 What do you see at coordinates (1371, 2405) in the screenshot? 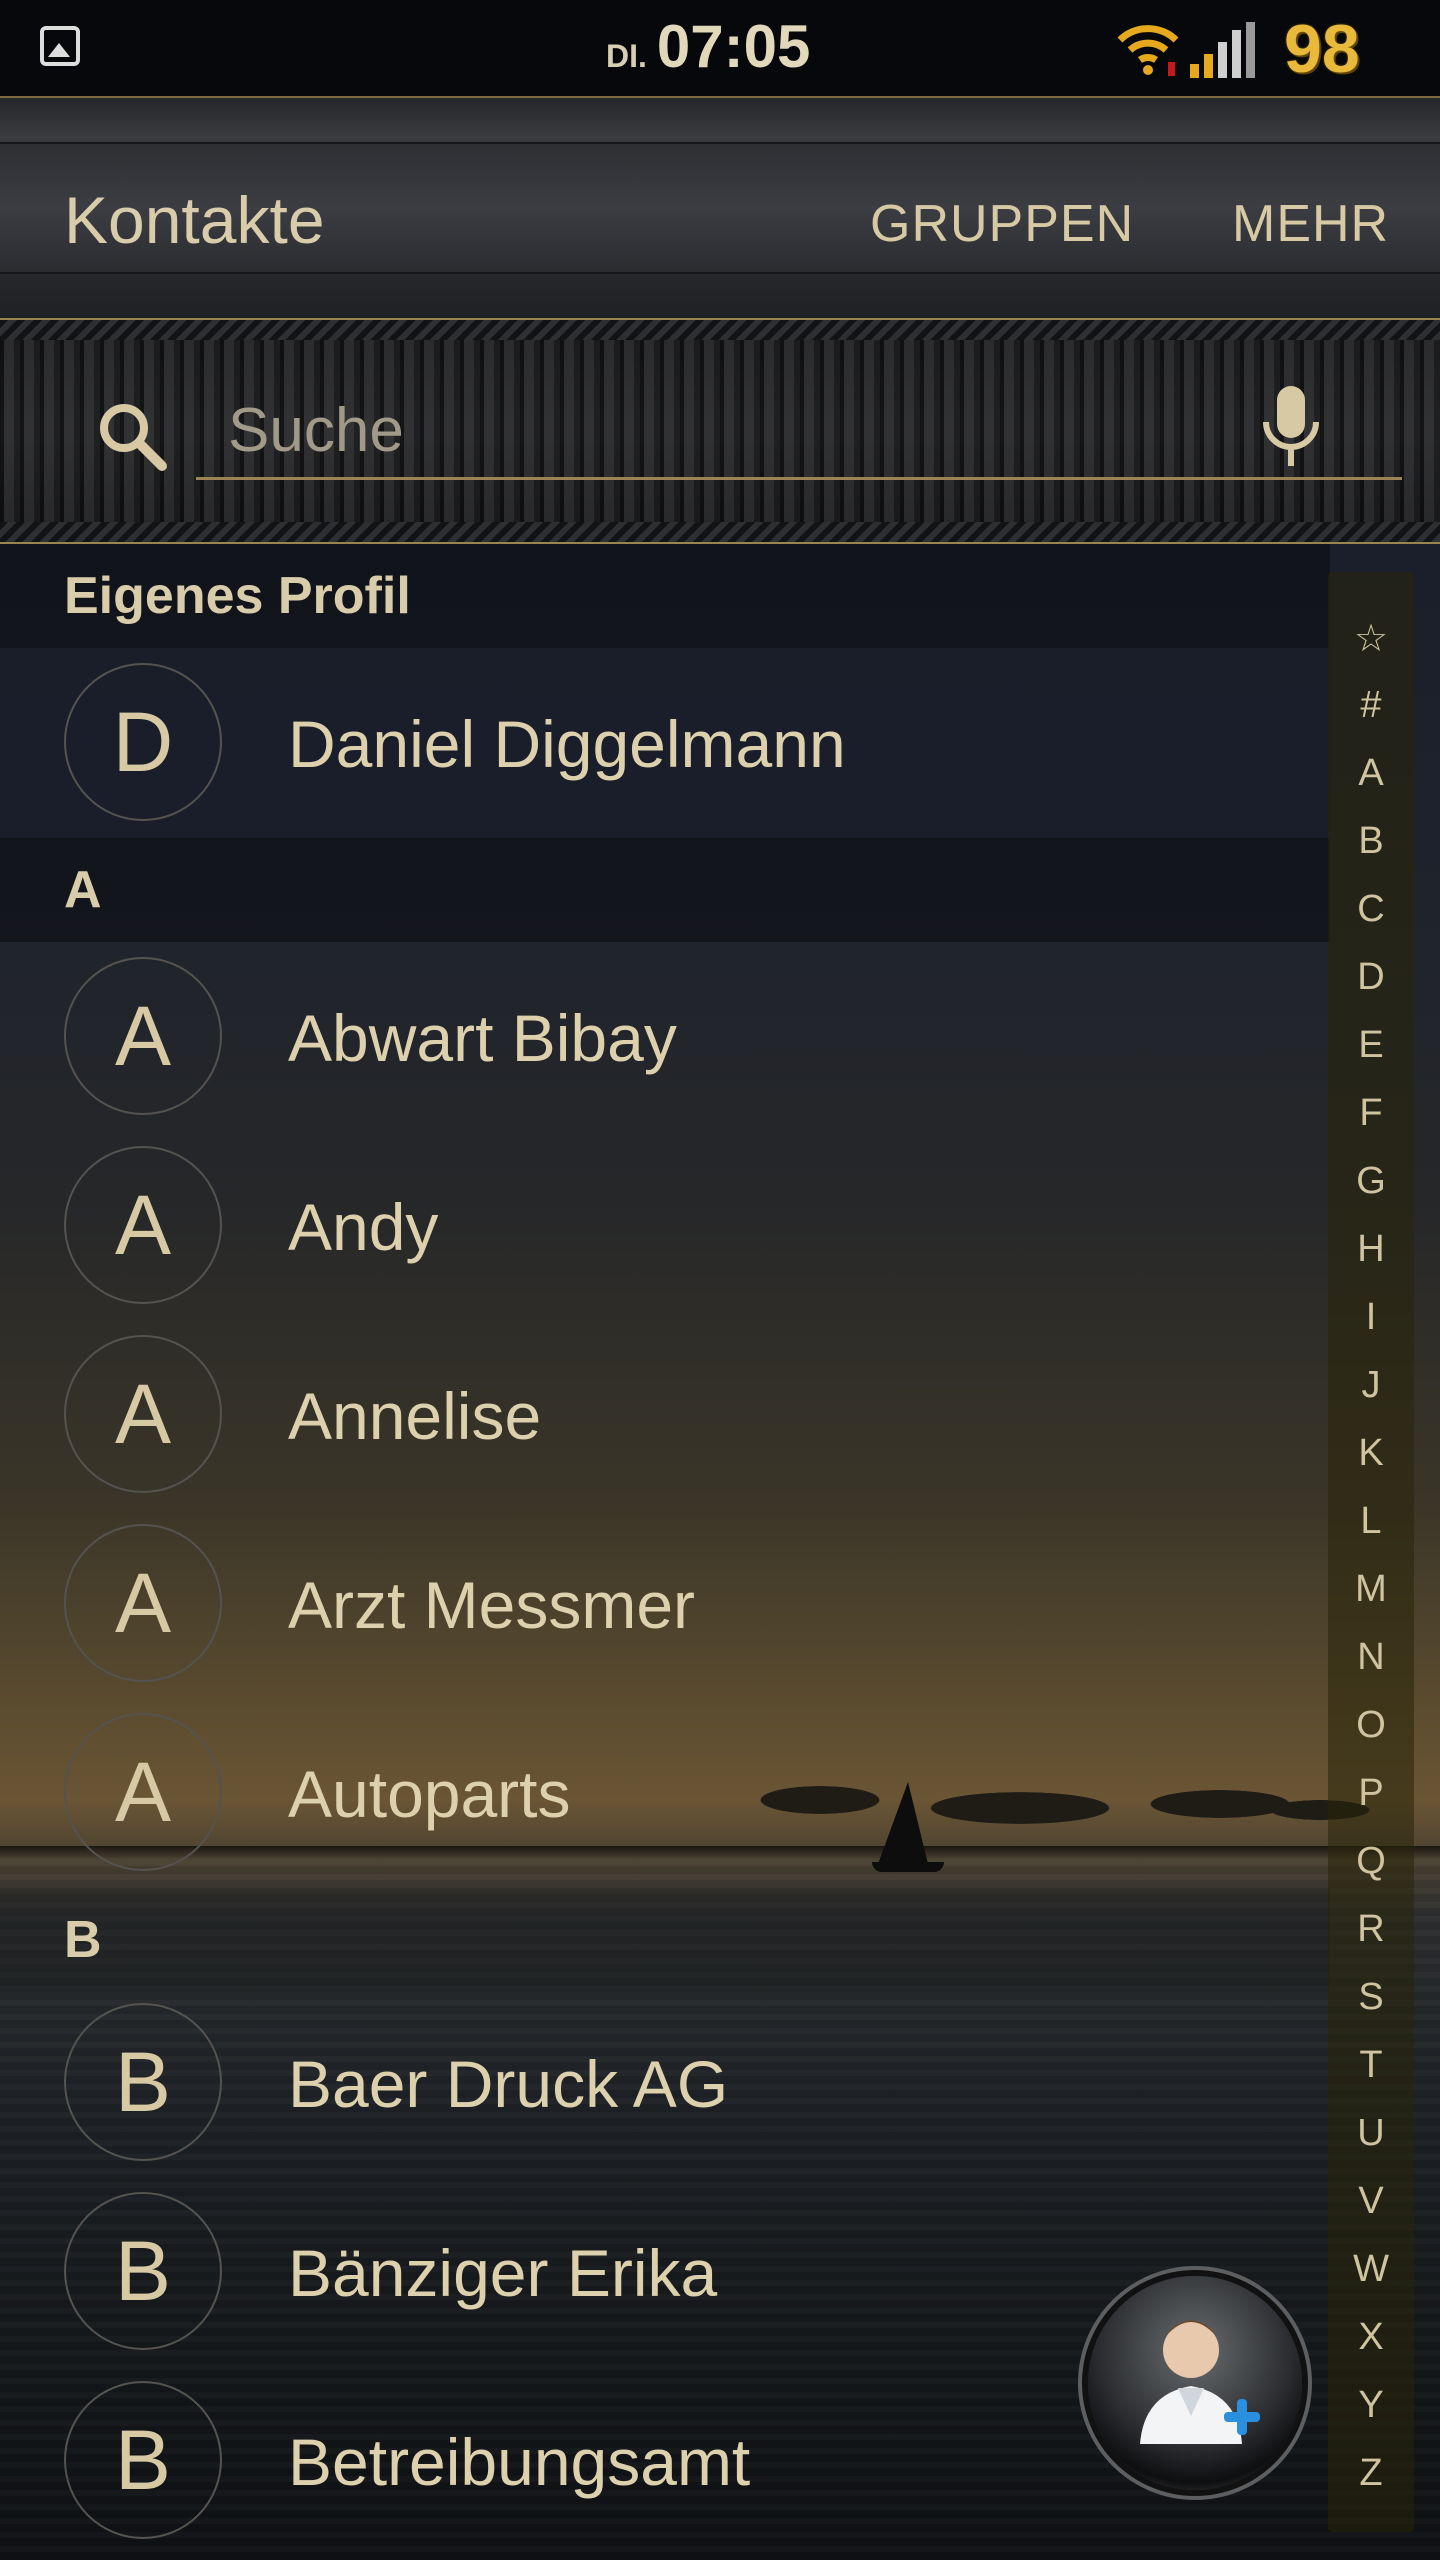
I see `index-letter: Y` at bounding box center [1371, 2405].